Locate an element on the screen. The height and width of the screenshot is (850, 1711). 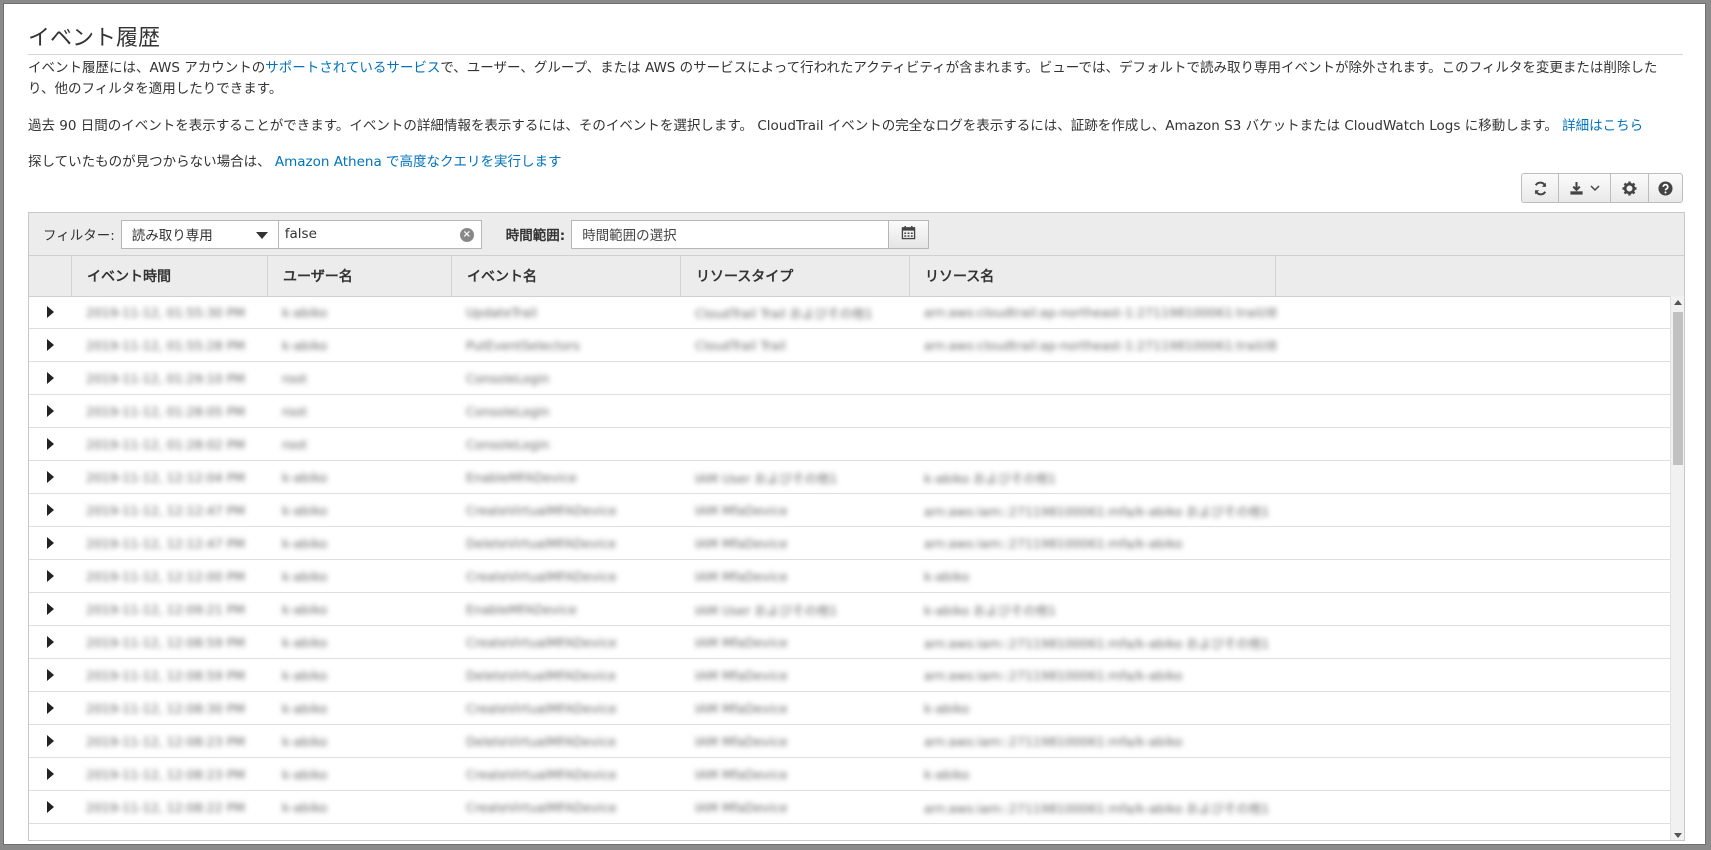
event-name-cell: DeleteVirtualMFADevice is located at coordinates (541, 675).